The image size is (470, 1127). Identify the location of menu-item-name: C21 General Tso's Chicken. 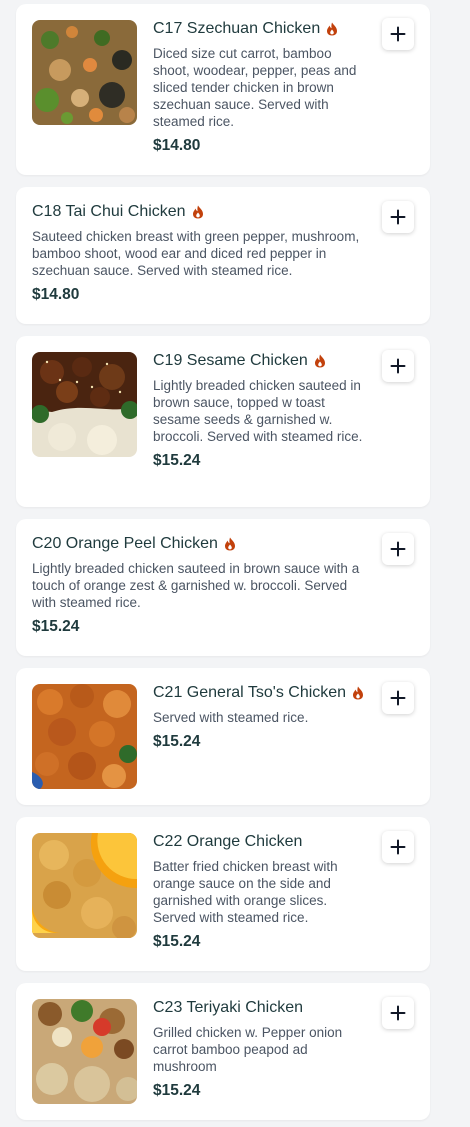
(250, 692).